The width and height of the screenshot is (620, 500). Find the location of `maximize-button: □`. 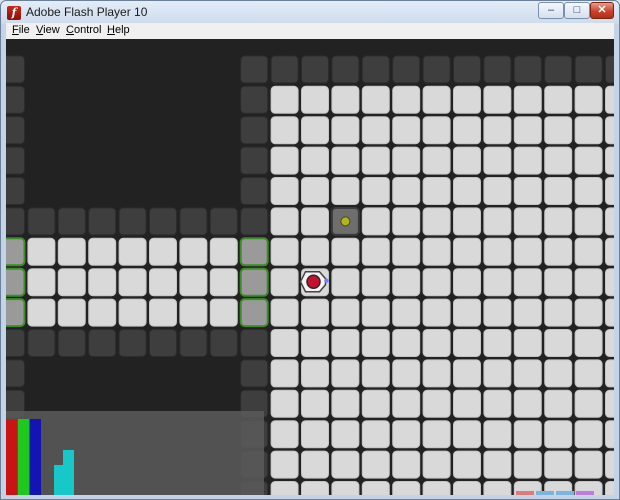

maximize-button: □ is located at coordinates (577, 10).